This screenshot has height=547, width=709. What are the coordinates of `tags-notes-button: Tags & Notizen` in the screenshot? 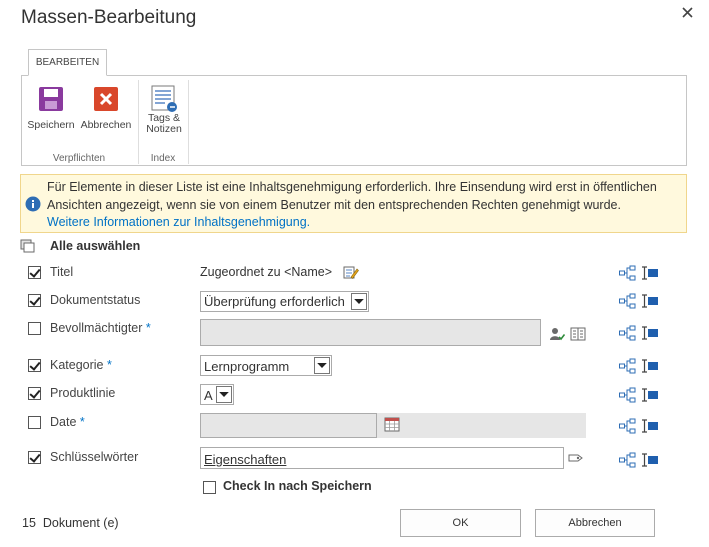 It's located at (164, 110).